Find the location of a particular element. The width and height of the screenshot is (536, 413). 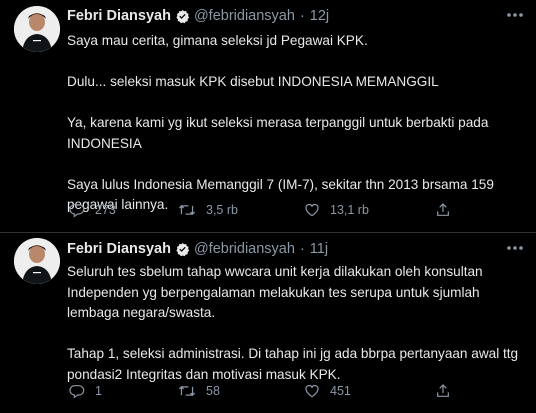

reply-button: 1 is located at coordinates (85, 391).